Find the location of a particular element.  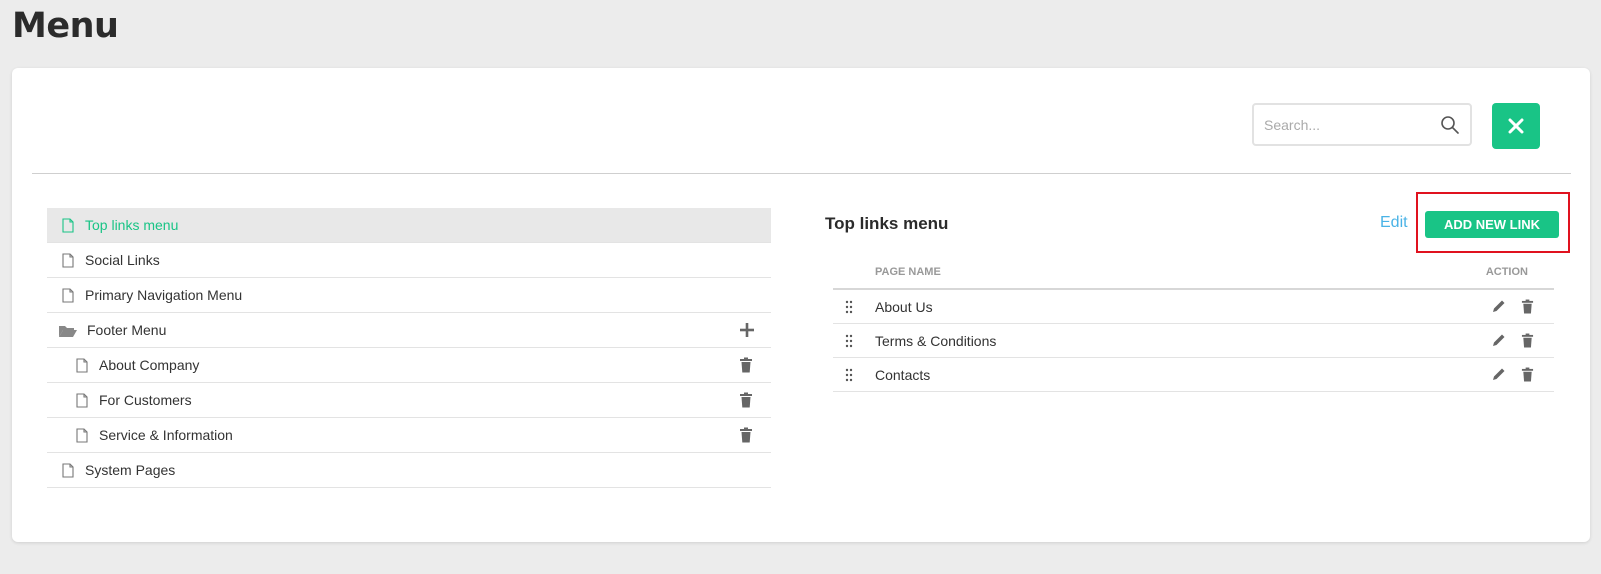

search-input is located at coordinates (1349, 124).